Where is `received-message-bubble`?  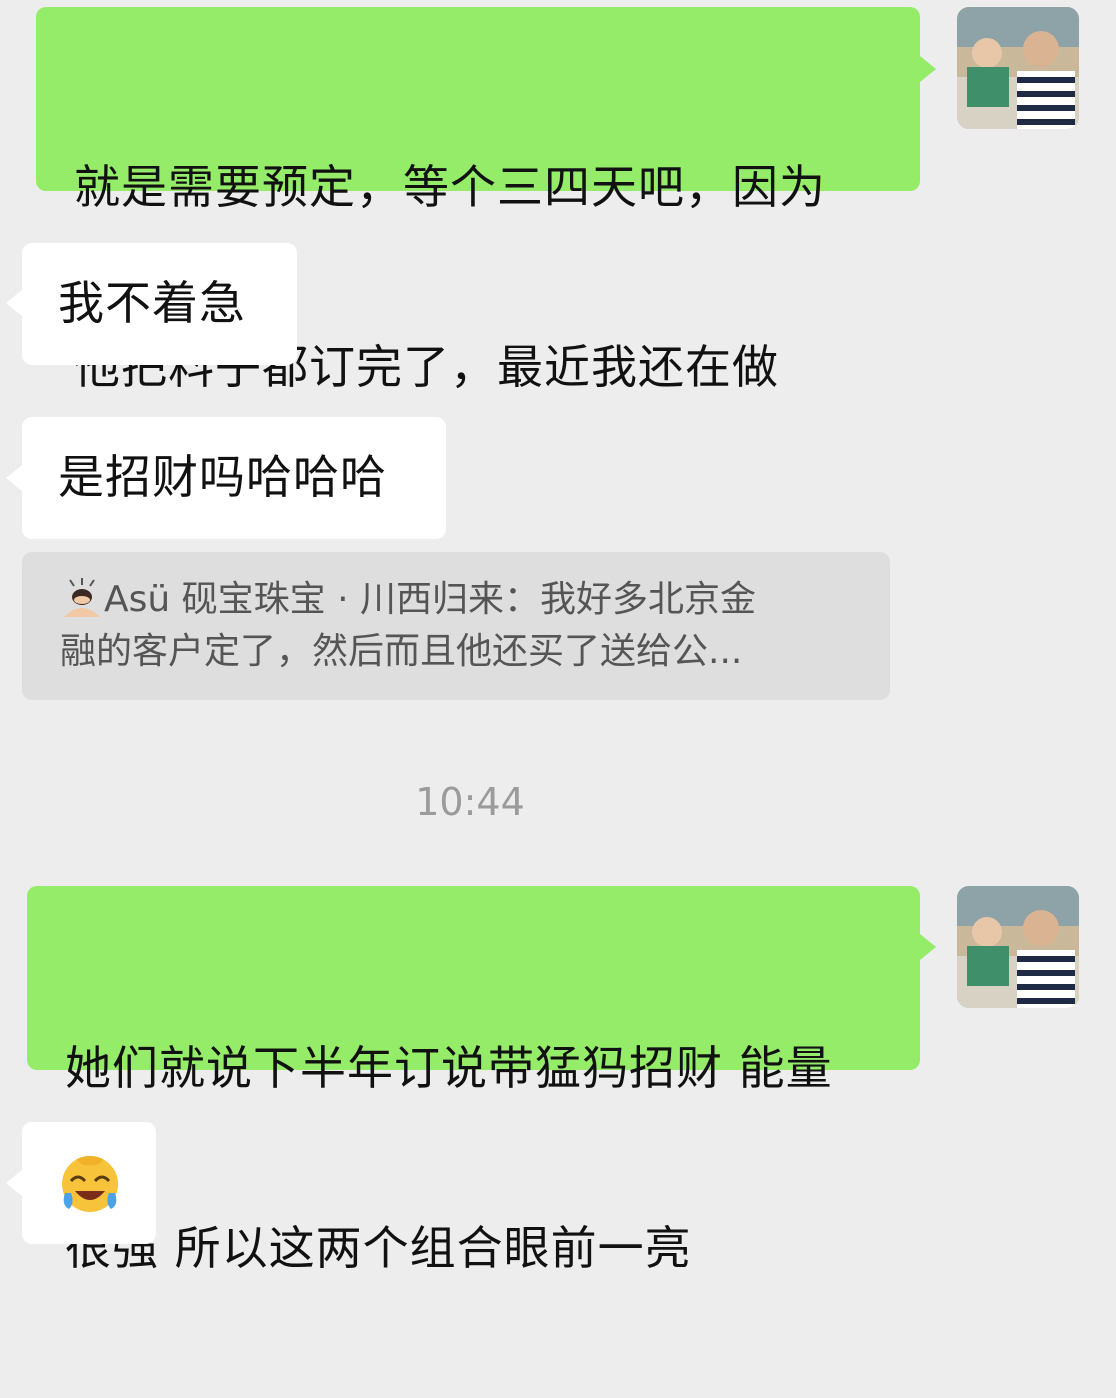
received-message-bubble is located at coordinates (89, 1183).